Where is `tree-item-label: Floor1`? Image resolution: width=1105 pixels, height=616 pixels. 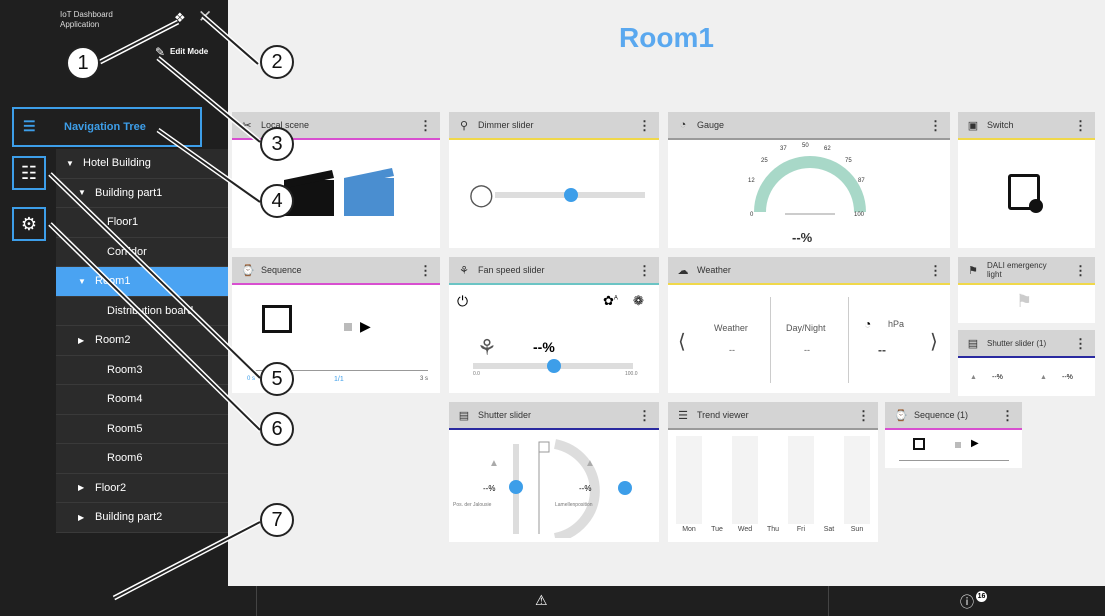
tree-item-label: Floor1 is located at coordinates (123, 222).